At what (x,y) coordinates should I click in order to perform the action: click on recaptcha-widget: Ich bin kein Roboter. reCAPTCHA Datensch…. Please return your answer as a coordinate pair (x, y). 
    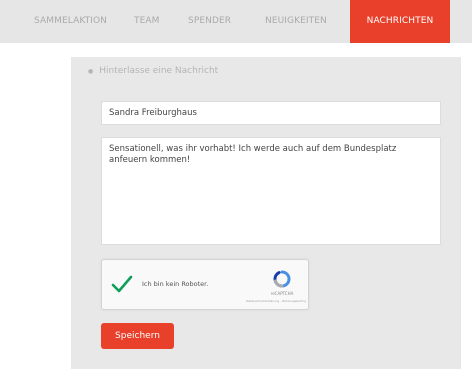
    Looking at the image, I should click on (205, 284).